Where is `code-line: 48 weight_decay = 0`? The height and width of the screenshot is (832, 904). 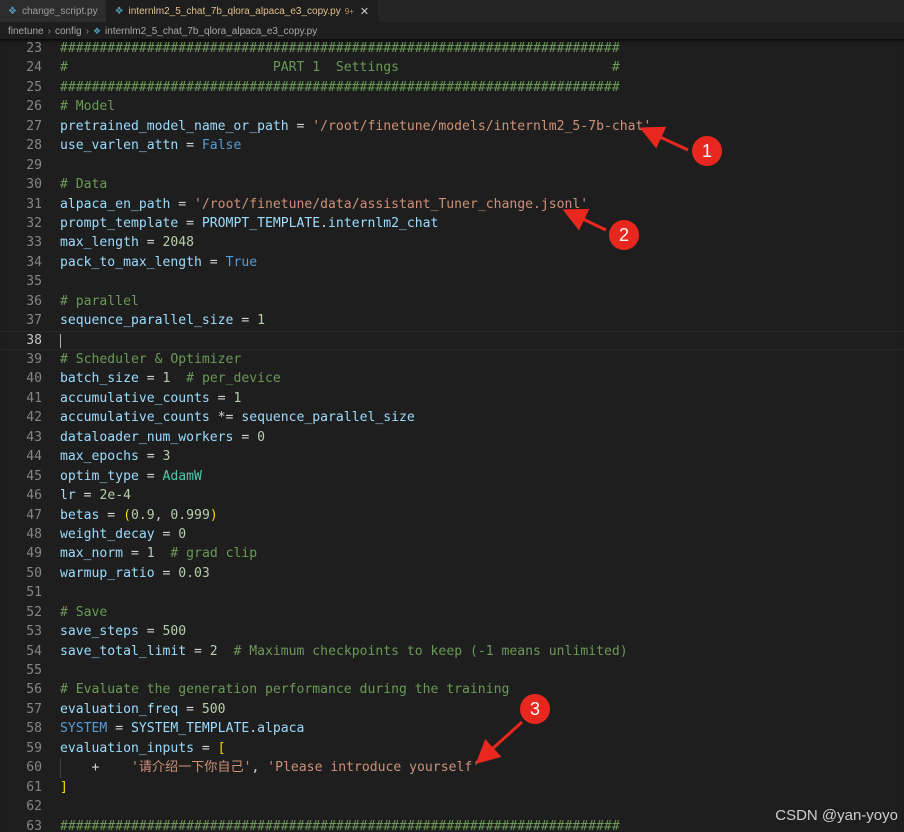
code-line: 48 weight_decay = 0 is located at coordinates (452, 534).